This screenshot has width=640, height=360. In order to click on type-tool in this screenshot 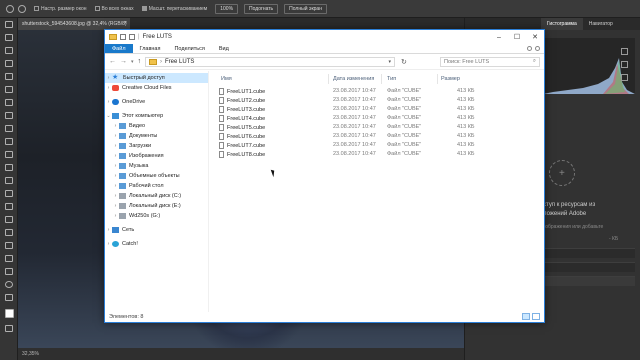, I will do `click(9, 232)`.